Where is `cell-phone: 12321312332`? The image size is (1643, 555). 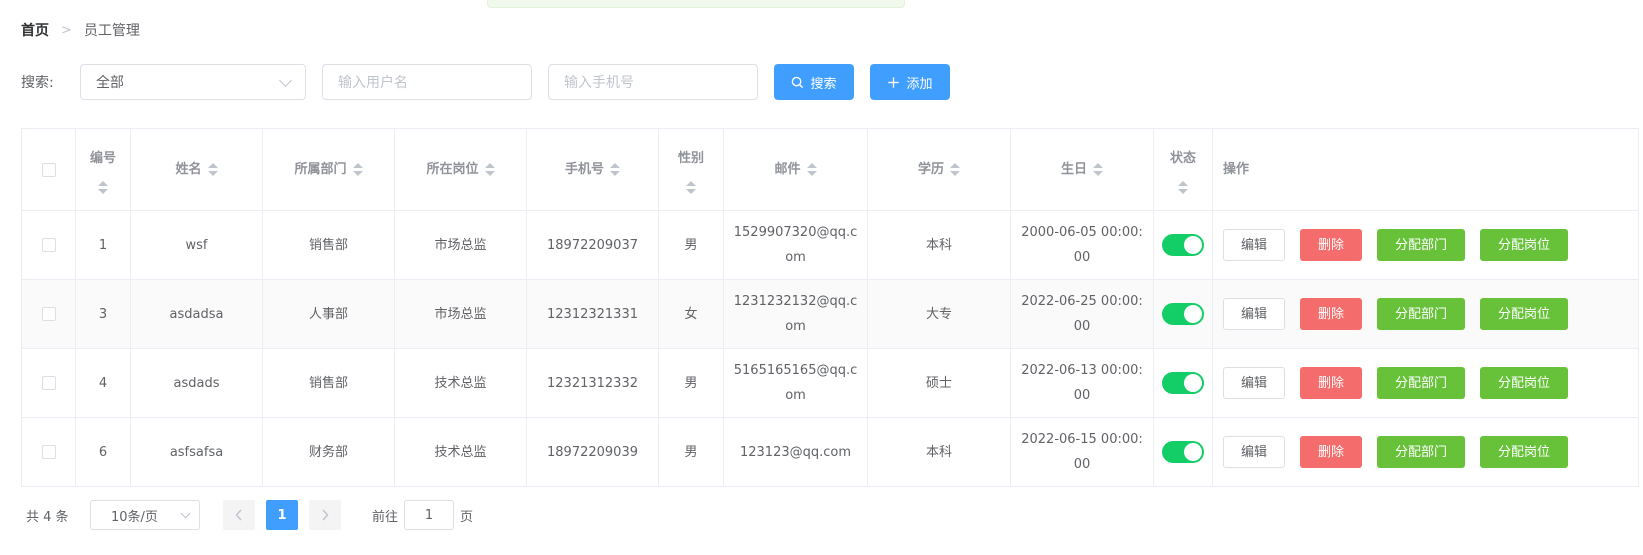
cell-phone: 12321312332 is located at coordinates (593, 383).